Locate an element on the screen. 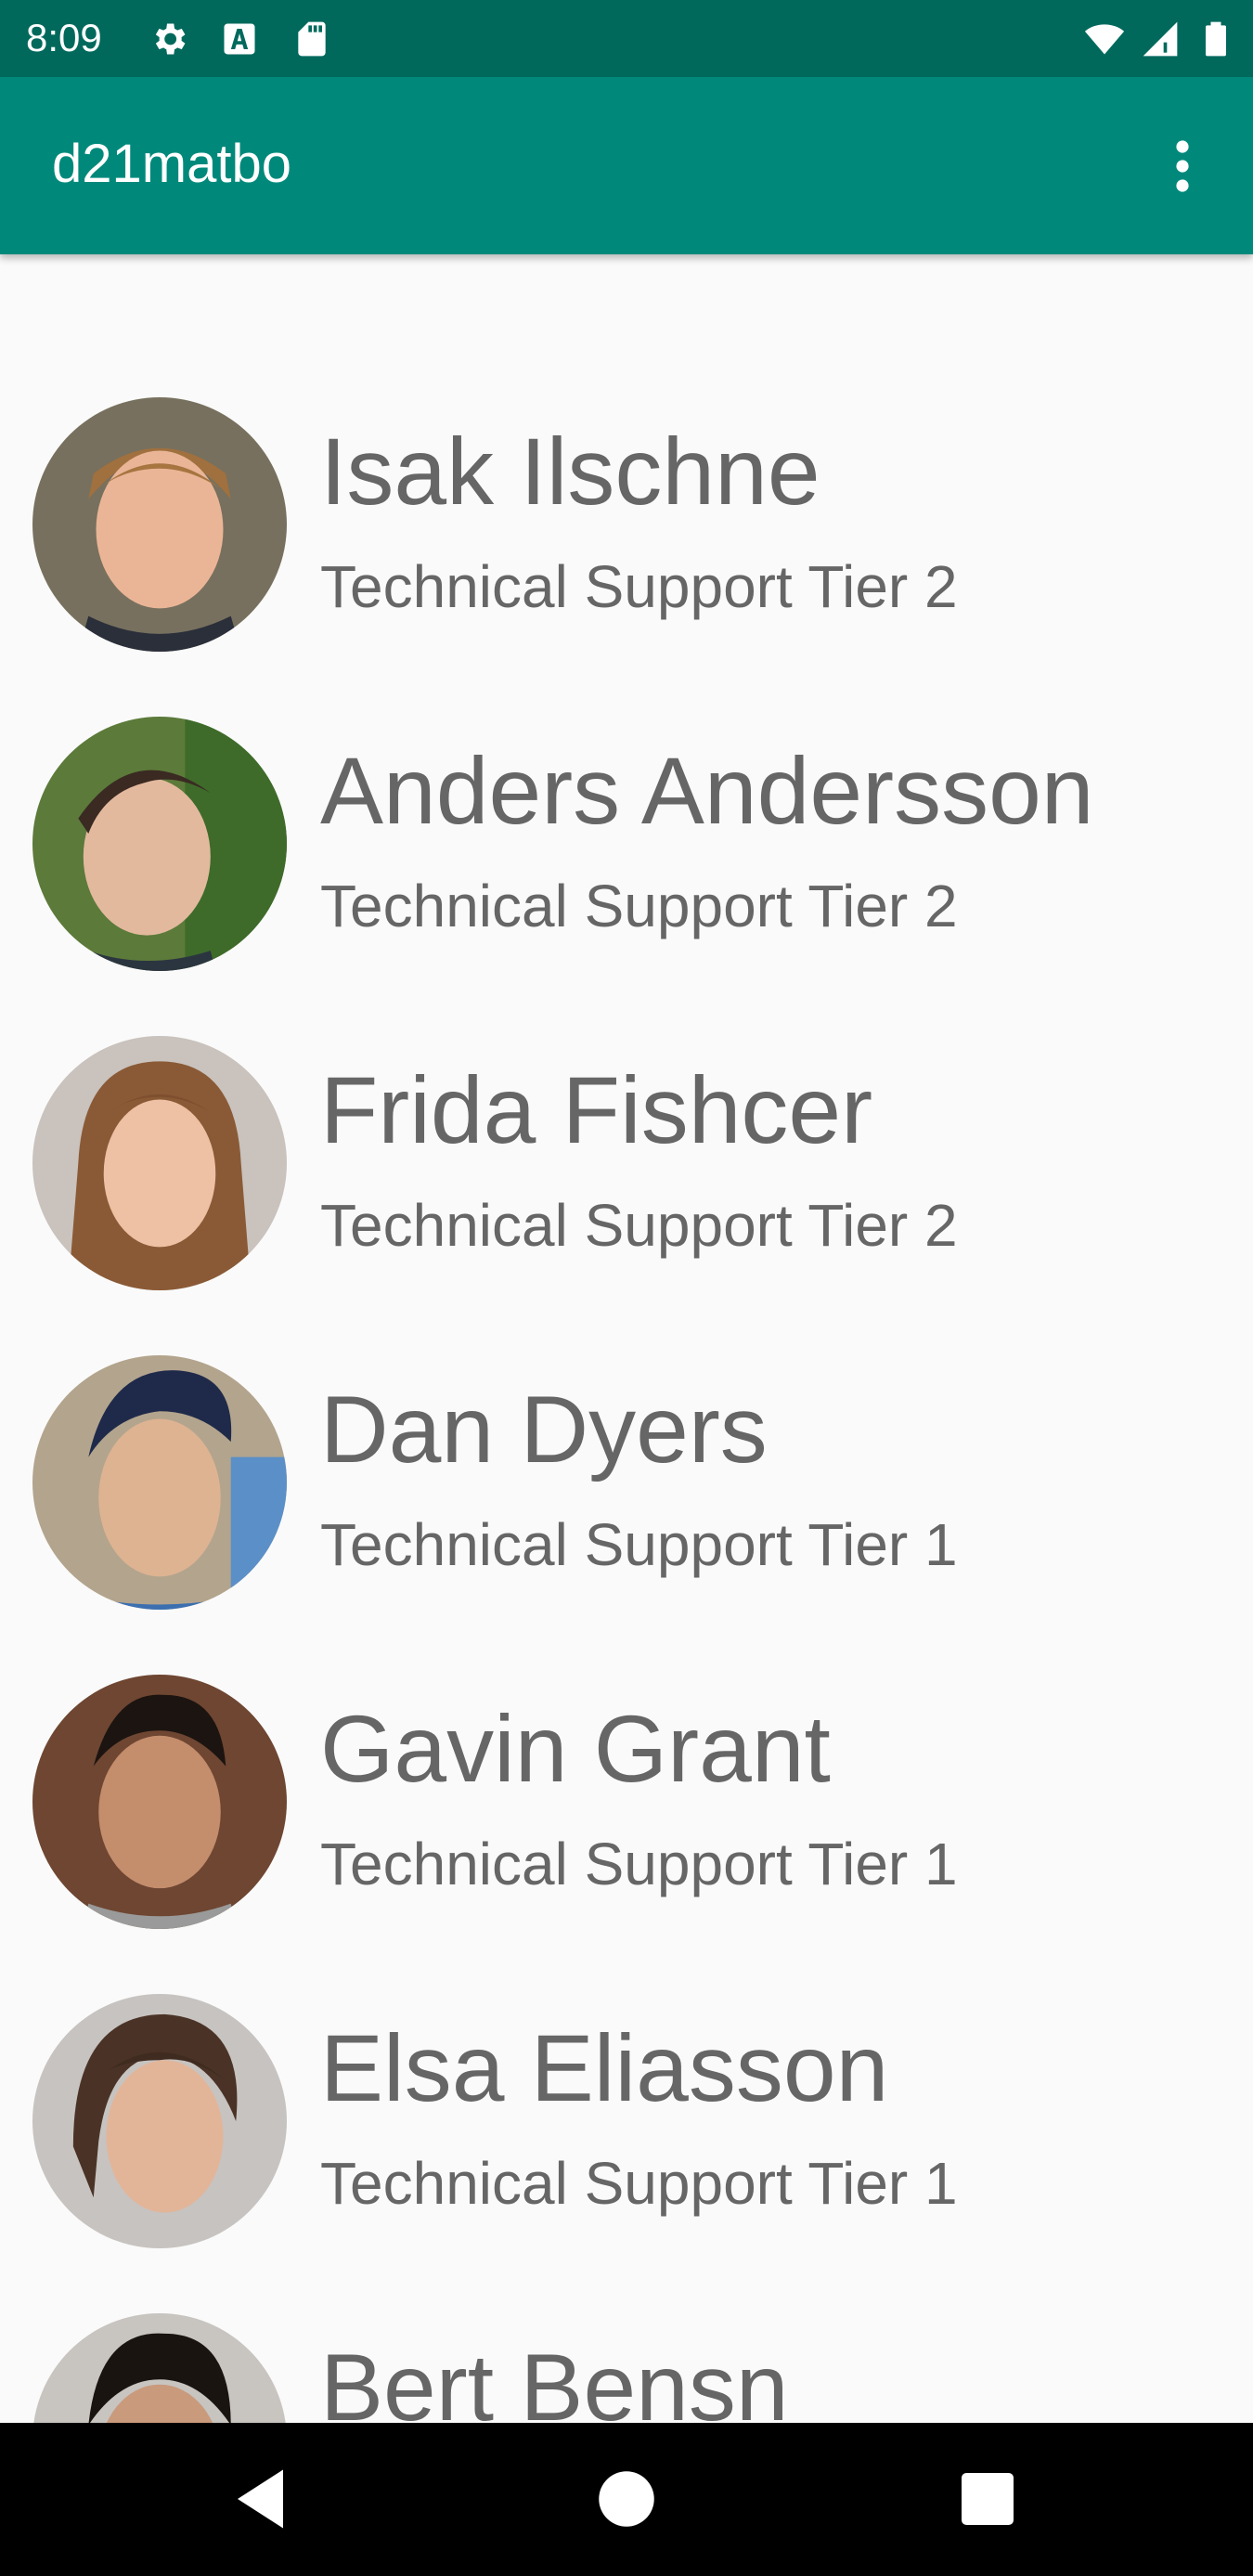 The height and width of the screenshot is (2576, 1253). employee-name: Dan Dyers is located at coordinates (544, 1429).